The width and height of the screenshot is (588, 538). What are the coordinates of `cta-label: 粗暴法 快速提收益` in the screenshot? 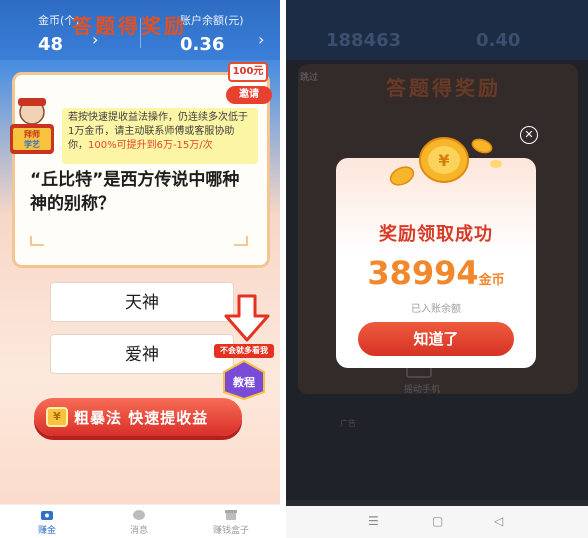 It's located at (141, 418).